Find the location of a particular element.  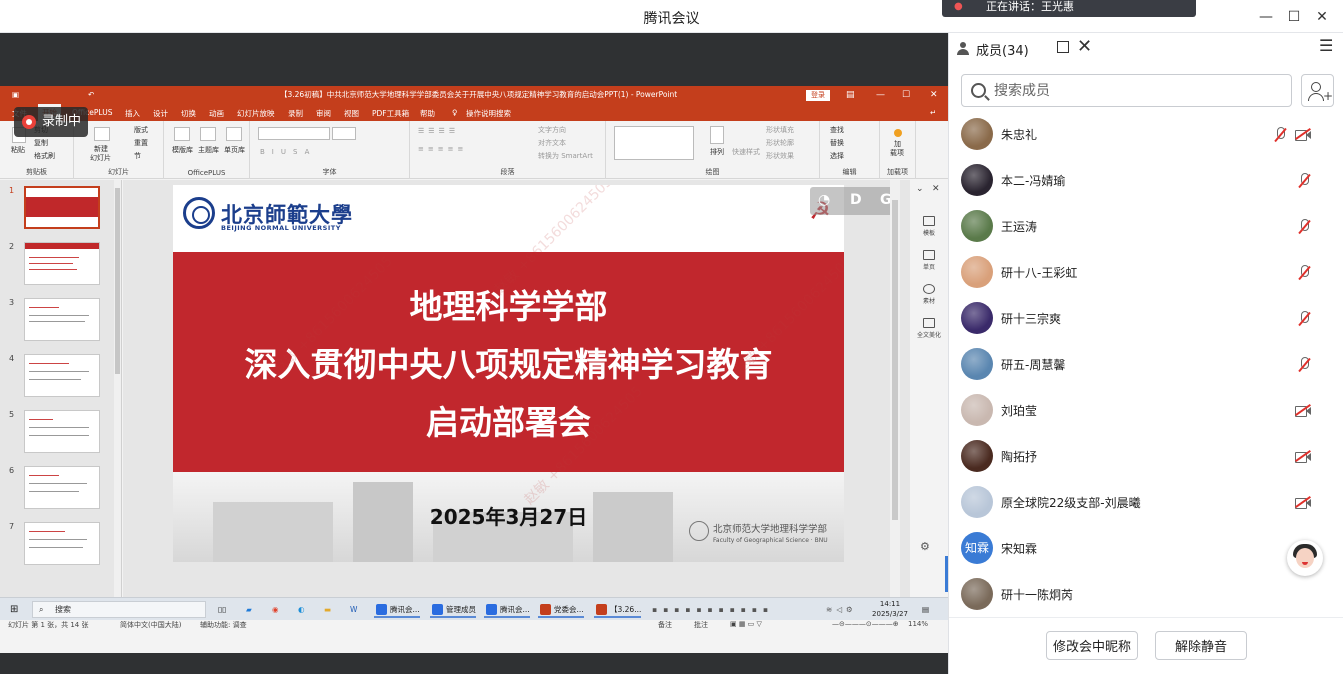

format-painter-button: 格式刷 is located at coordinates (44, 156).